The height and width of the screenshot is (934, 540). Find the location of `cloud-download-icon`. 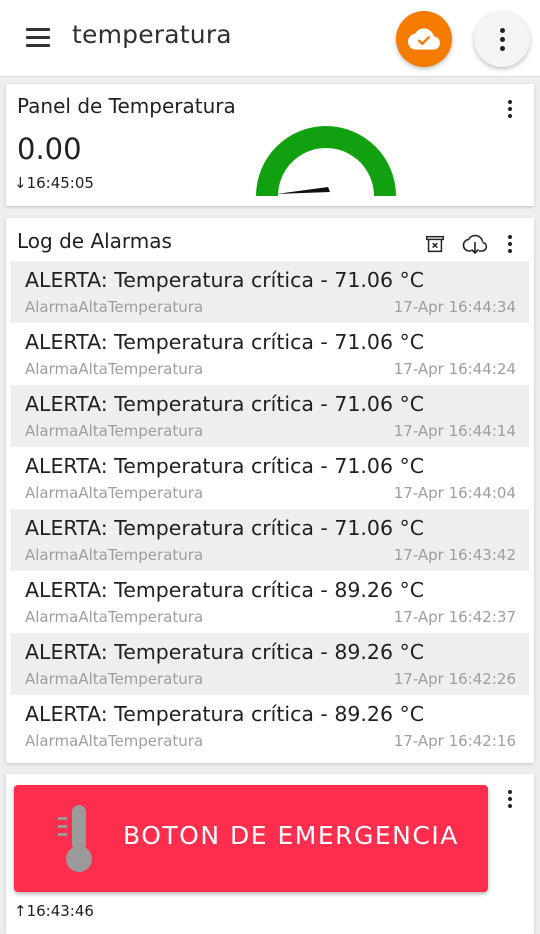

cloud-download-icon is located at coordinates (475, 244).